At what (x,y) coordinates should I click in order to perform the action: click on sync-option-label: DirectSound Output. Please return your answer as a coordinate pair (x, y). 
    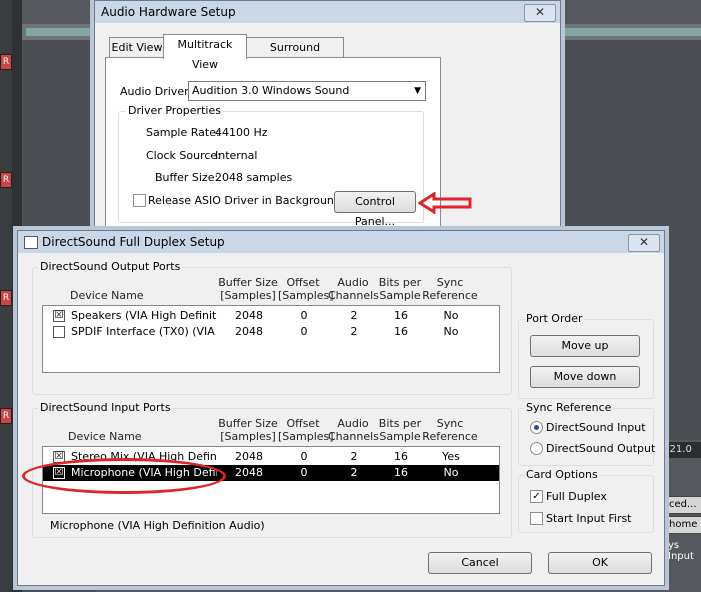
    Looking at the image, I should click on (601, 448).